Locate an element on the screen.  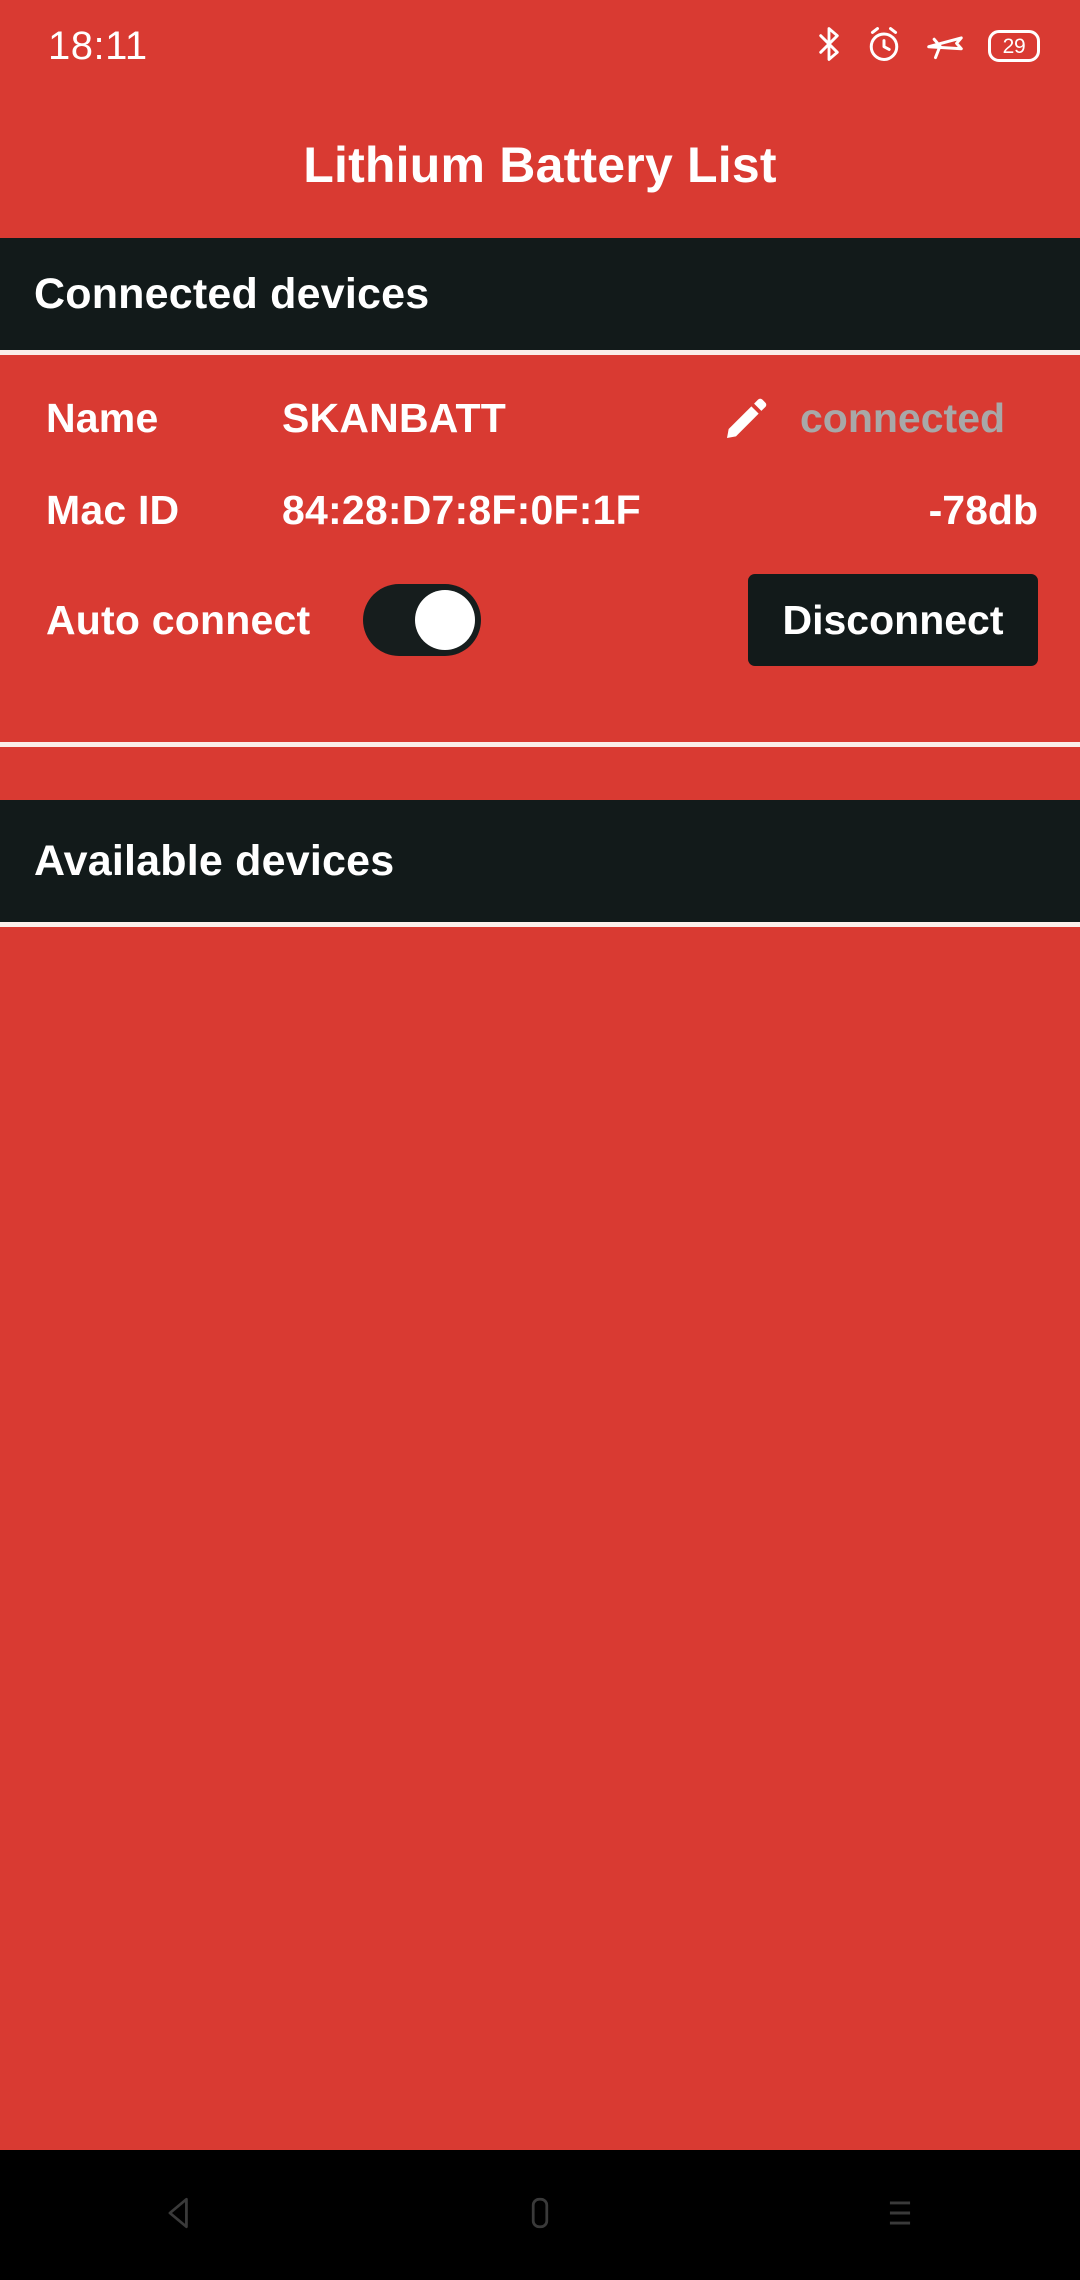
device-name-value: SKANBATT is located at coordinates (394, 417).